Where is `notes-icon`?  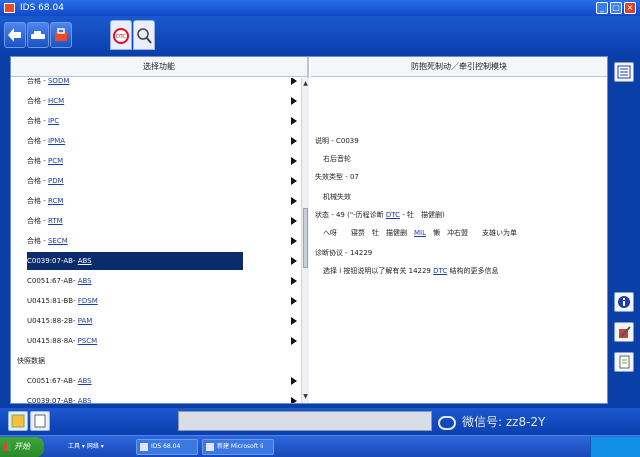
notes-icon is located at coordinates (40, 421).